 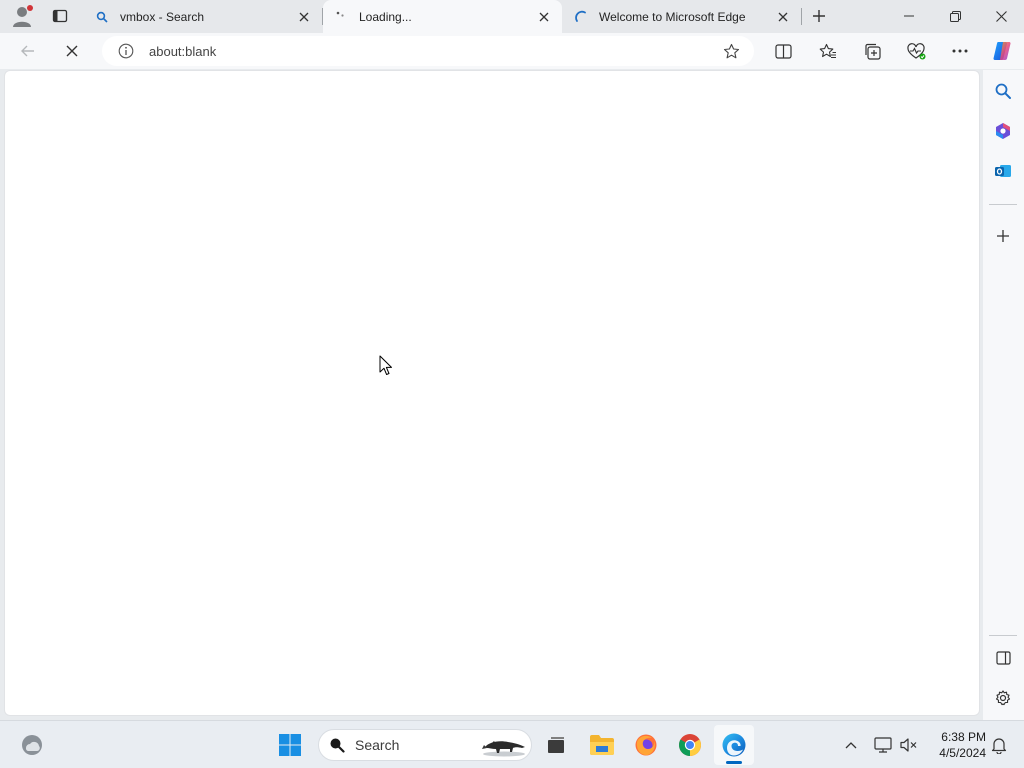 I want to click on tab-vmbox-search: vmbox - Search, so click(x=203, y=16).